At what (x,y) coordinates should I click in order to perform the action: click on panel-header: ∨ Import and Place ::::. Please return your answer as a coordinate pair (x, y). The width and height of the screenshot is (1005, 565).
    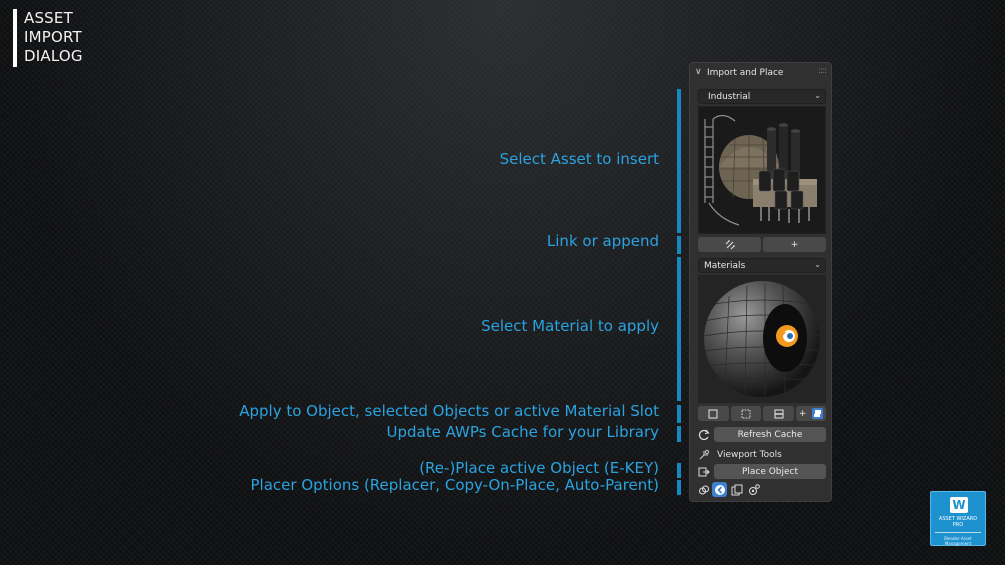
    Looking at the image, I should click on (760, 73).